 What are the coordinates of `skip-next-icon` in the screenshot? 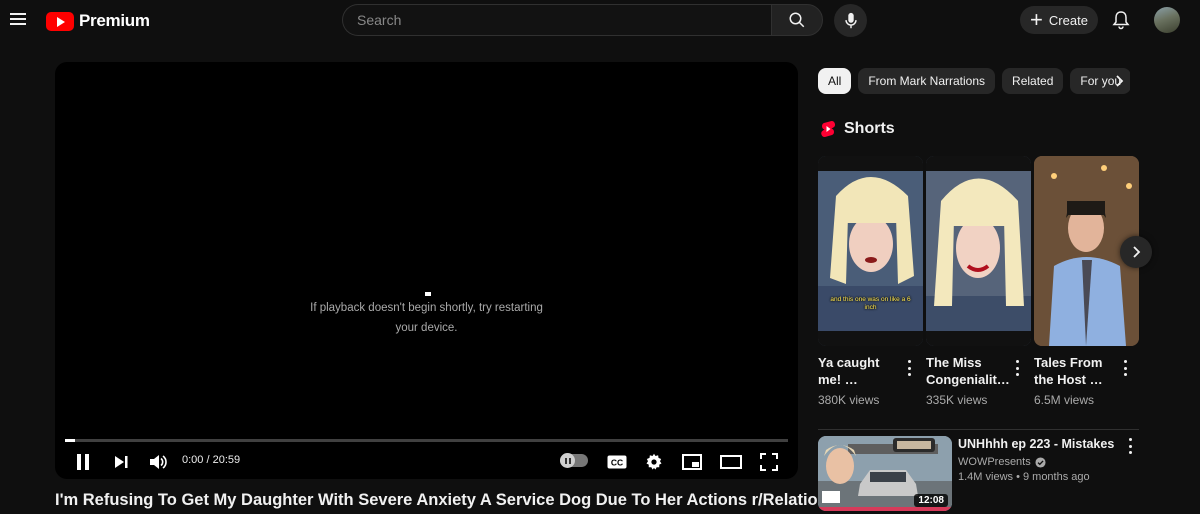 It's located at (121, 462).